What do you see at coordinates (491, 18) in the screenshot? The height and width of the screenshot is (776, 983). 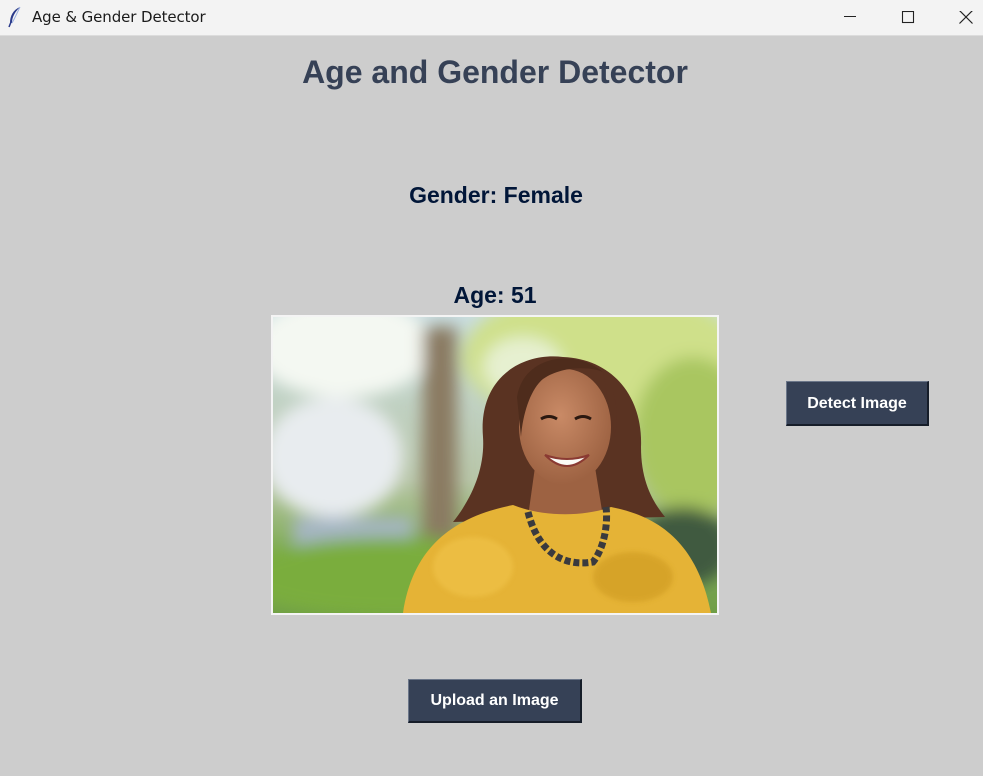 I see `title-bar: Age & Gender Detector` at bounding box center [491, 18].